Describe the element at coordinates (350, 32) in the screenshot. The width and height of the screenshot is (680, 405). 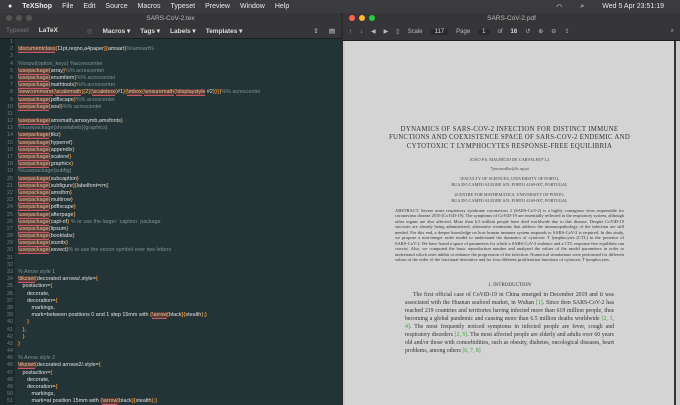
I see `arrow-up-icon: ↑` at that location.